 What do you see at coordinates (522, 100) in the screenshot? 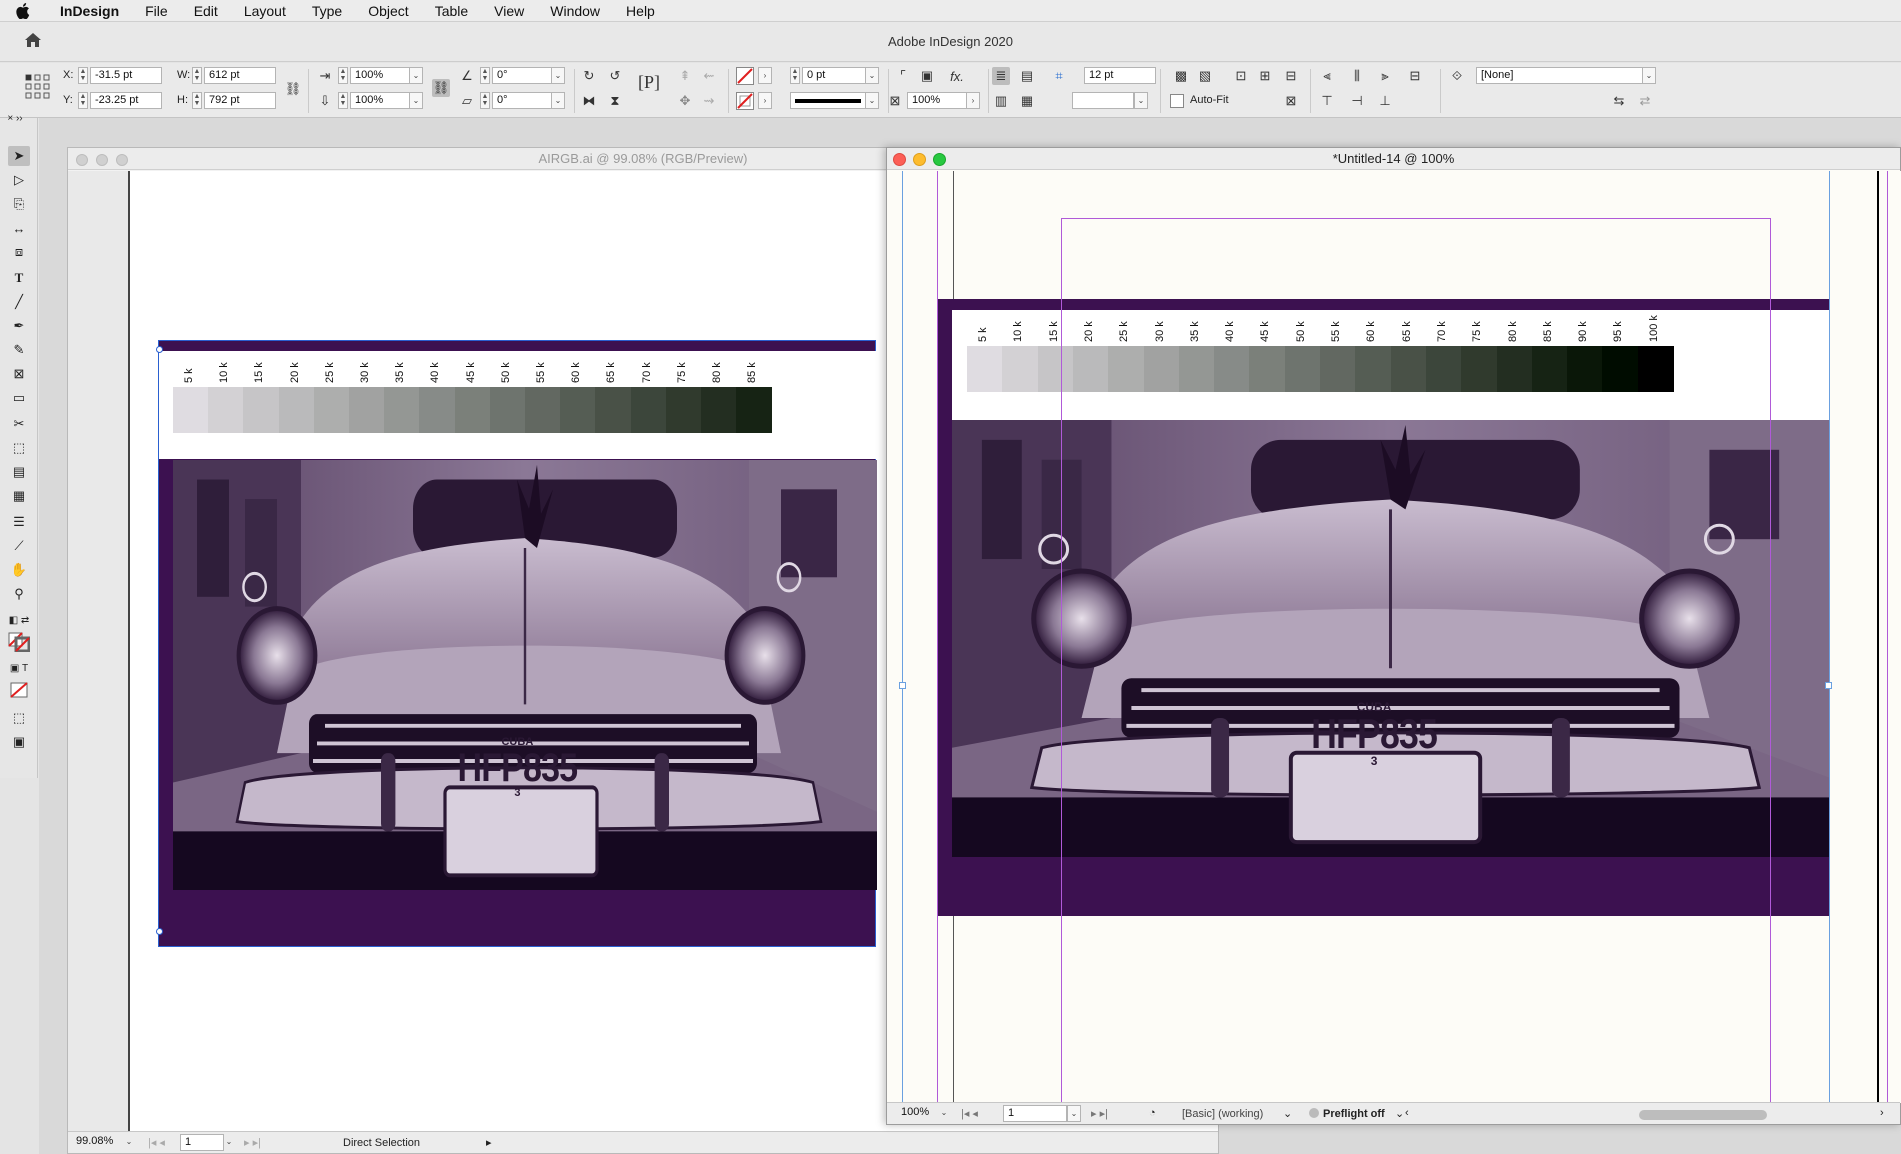
I see `shear-field: 0°` at bounding box center [522, 100].